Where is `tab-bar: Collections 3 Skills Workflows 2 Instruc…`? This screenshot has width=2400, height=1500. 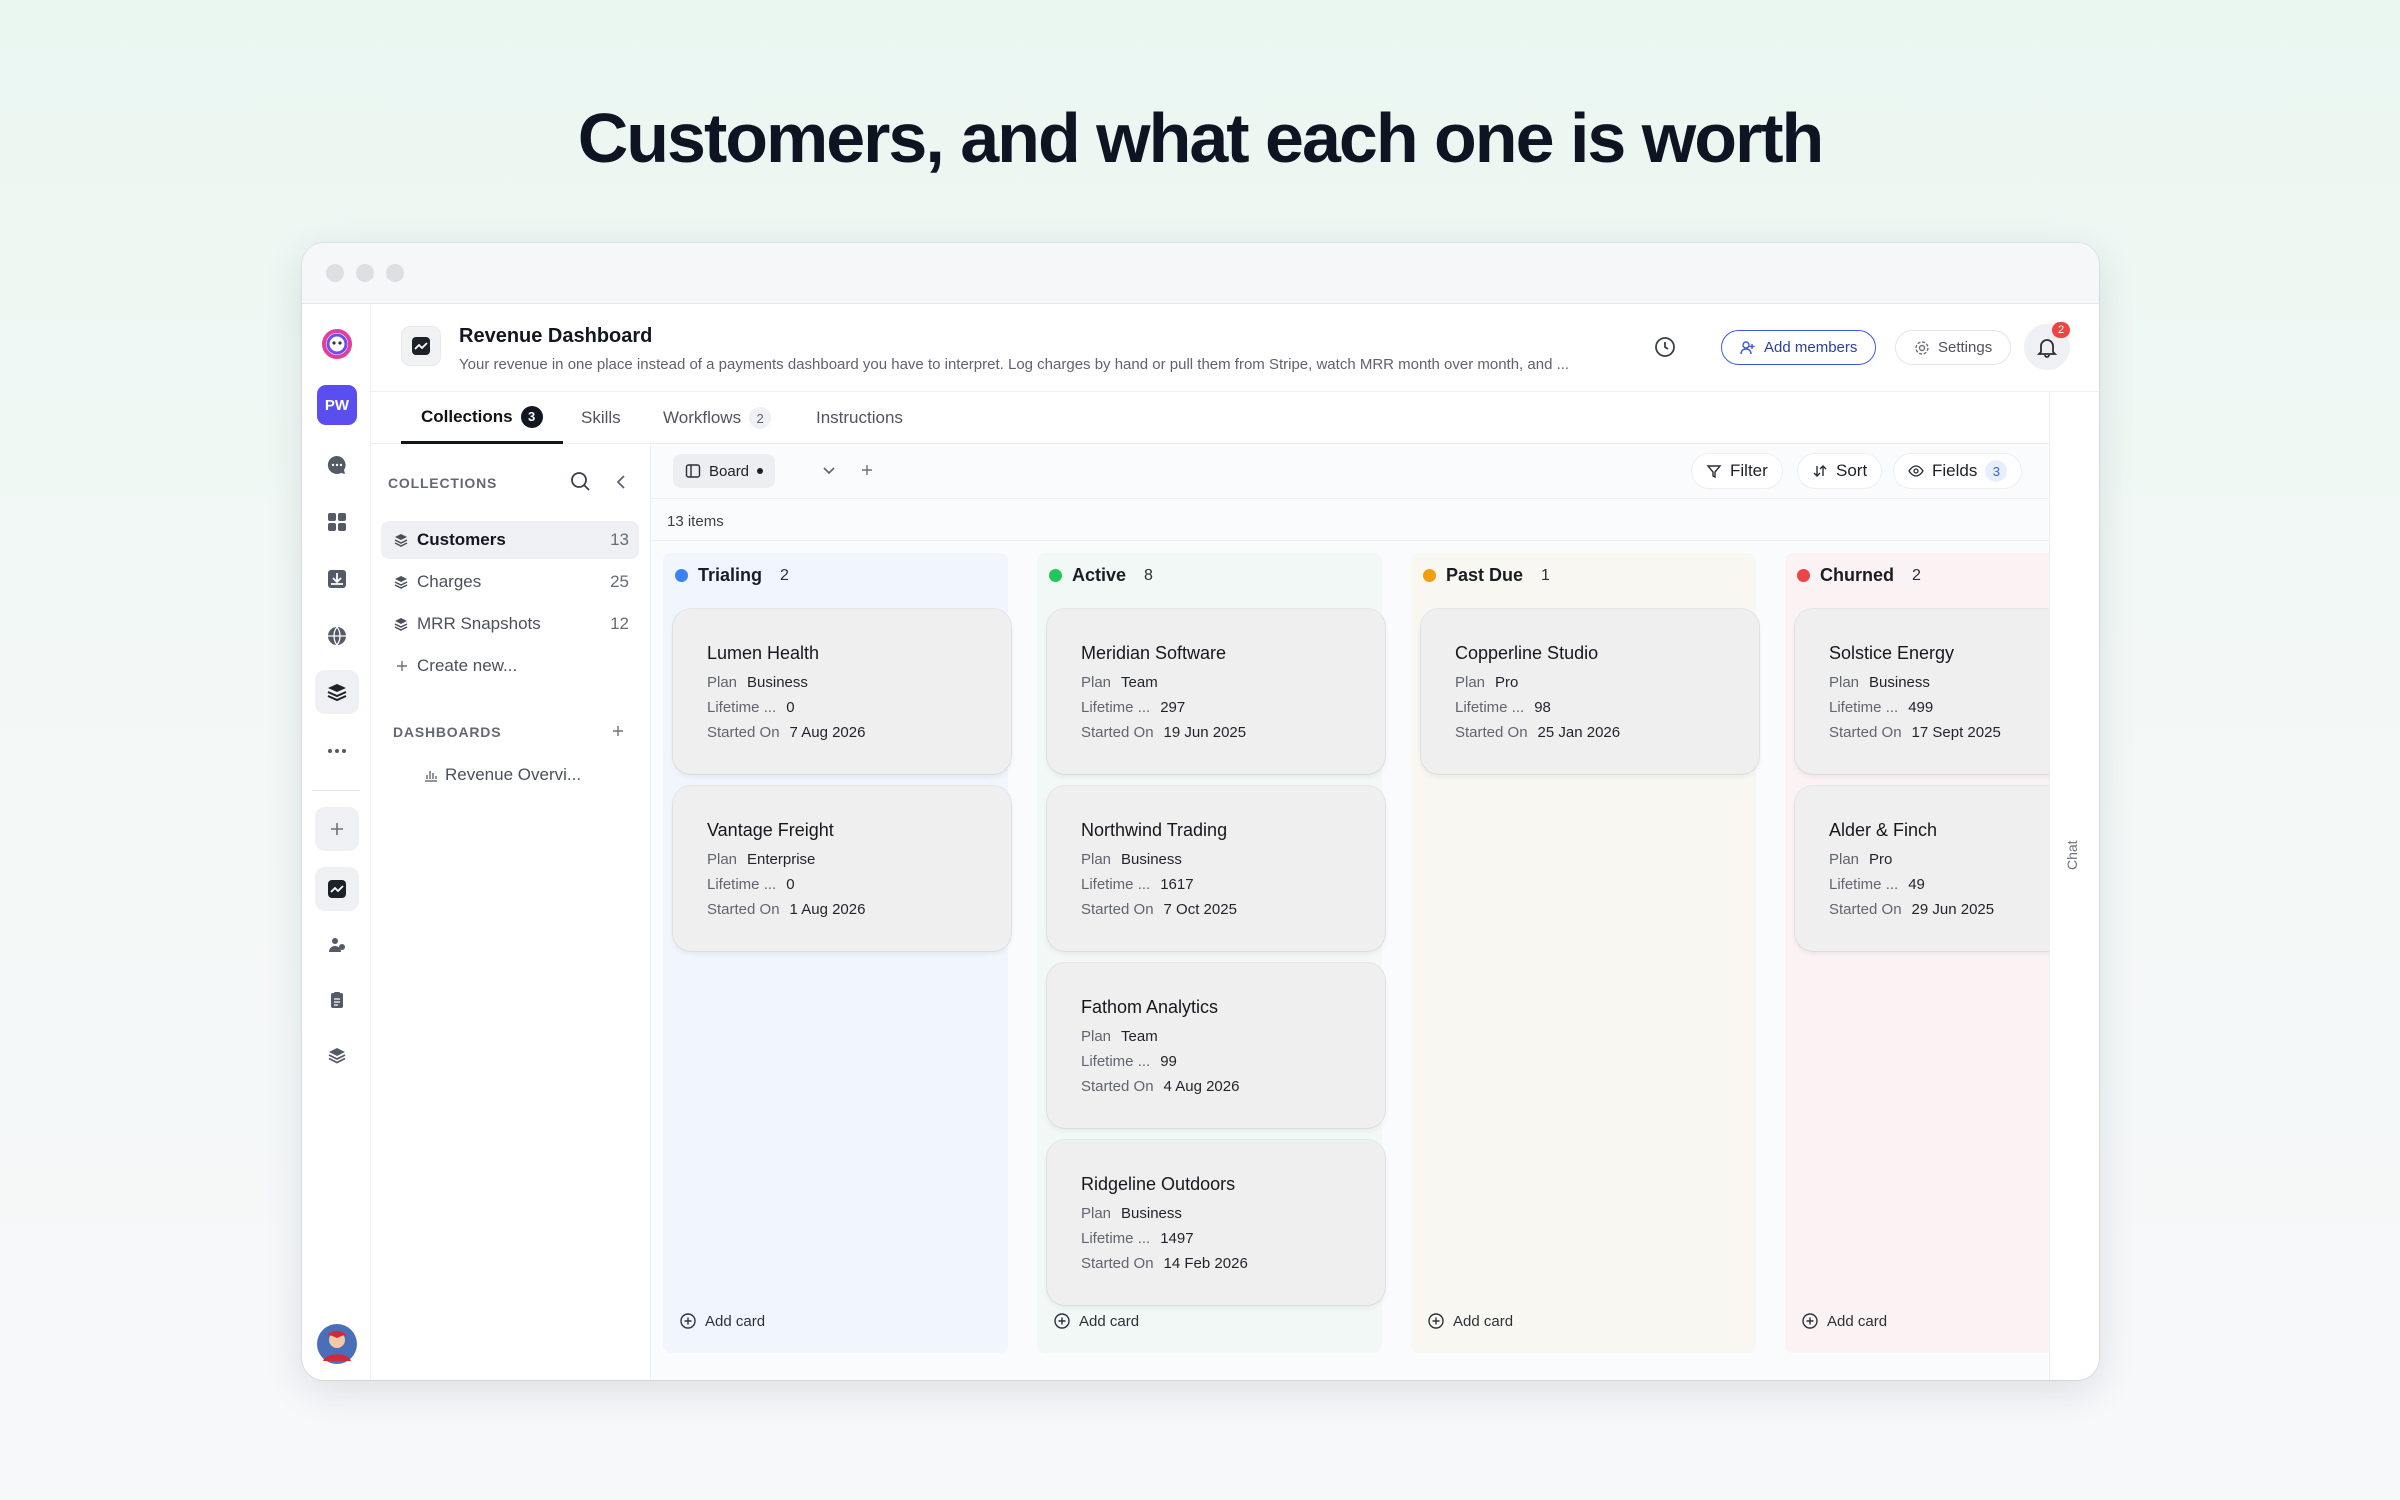
tab-bar: Collections 3 Skills Workflows 2 Instruc… is located at coordinates (1210, 418).